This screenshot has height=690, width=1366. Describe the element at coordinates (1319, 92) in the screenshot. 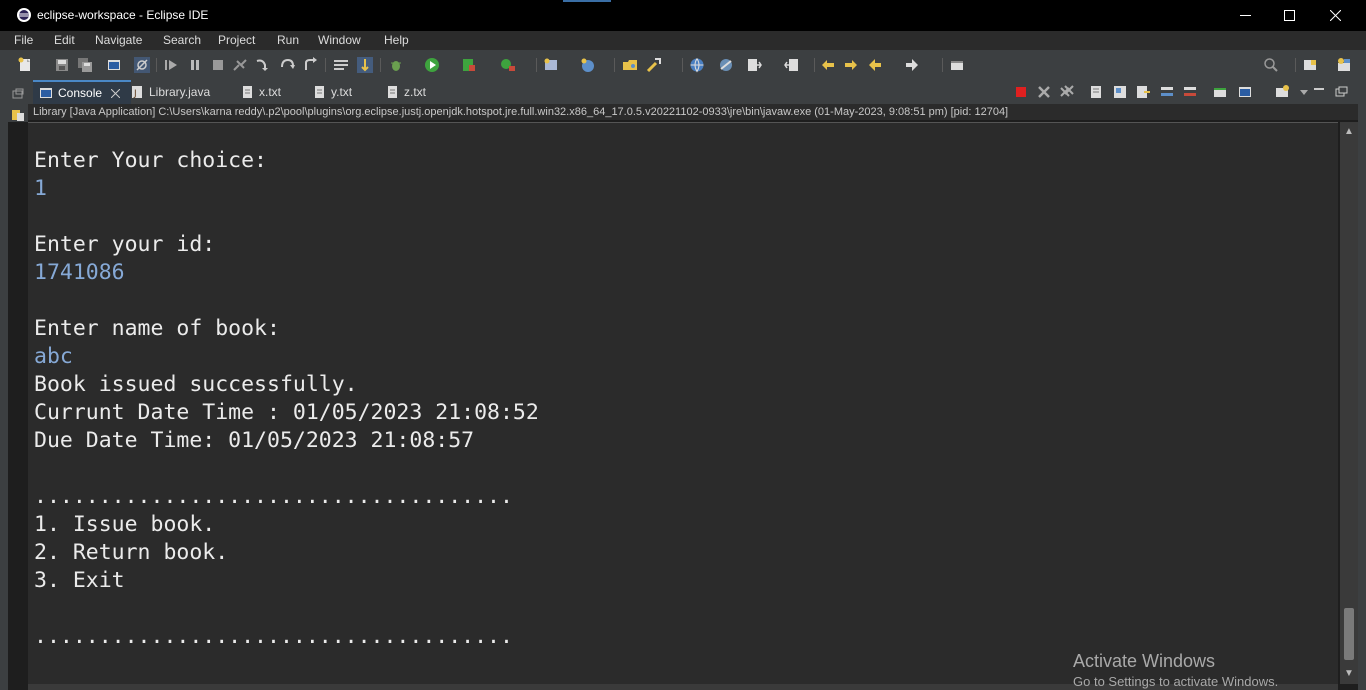

I see `minimize-view-icon` at that location.